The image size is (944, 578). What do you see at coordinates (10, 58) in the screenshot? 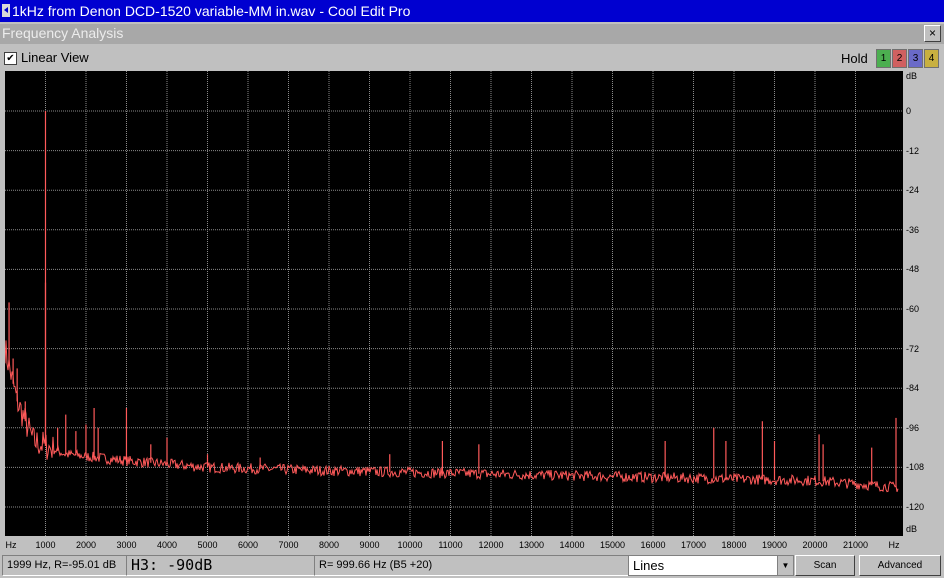
I see `linear-view-checkbox: ✔` at bounding box center [10, 58].